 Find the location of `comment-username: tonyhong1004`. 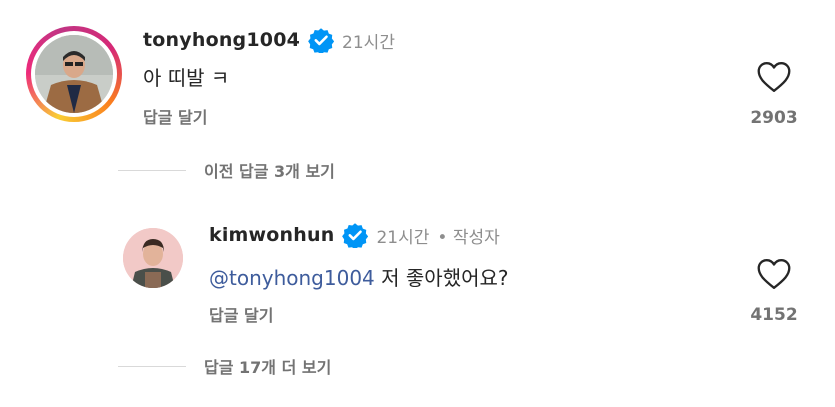

comment-username: tonyhong1004 is located at coordinates (221, 40).